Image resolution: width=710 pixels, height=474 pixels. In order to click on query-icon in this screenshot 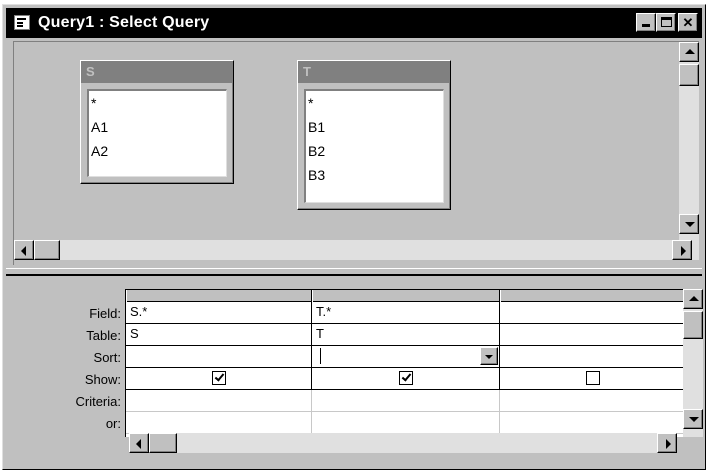, I will do `click(22, 22)`.